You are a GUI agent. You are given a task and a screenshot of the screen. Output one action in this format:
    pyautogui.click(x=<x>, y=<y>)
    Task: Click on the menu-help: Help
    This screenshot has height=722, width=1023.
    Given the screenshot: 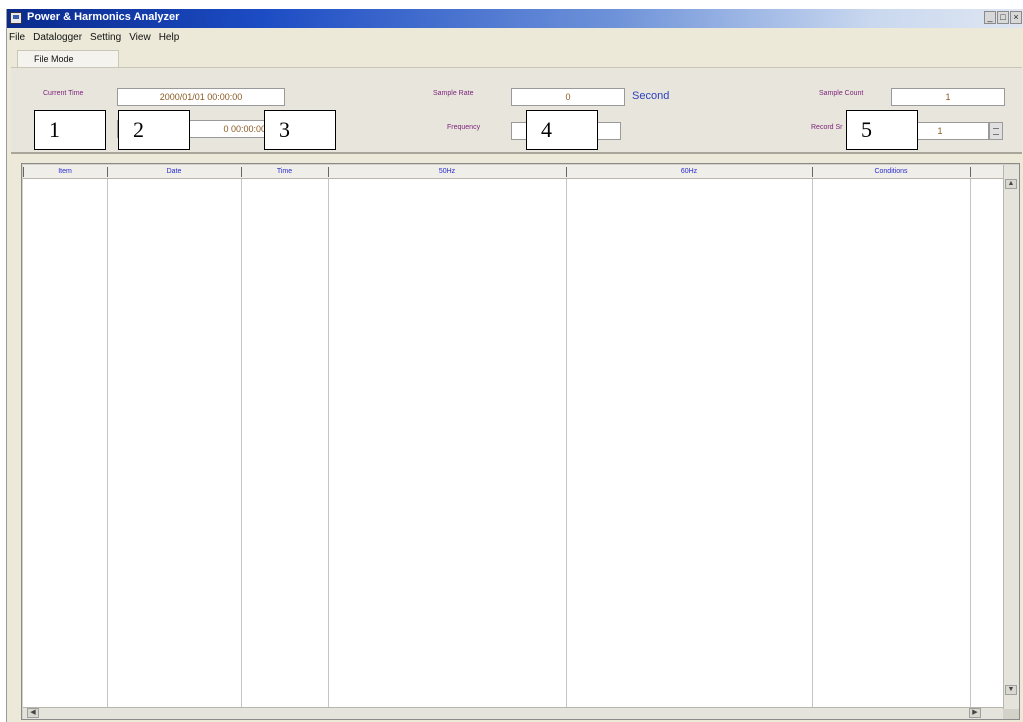 What is the action you would take?
    pyautogui.click(x=169, y=38)
    